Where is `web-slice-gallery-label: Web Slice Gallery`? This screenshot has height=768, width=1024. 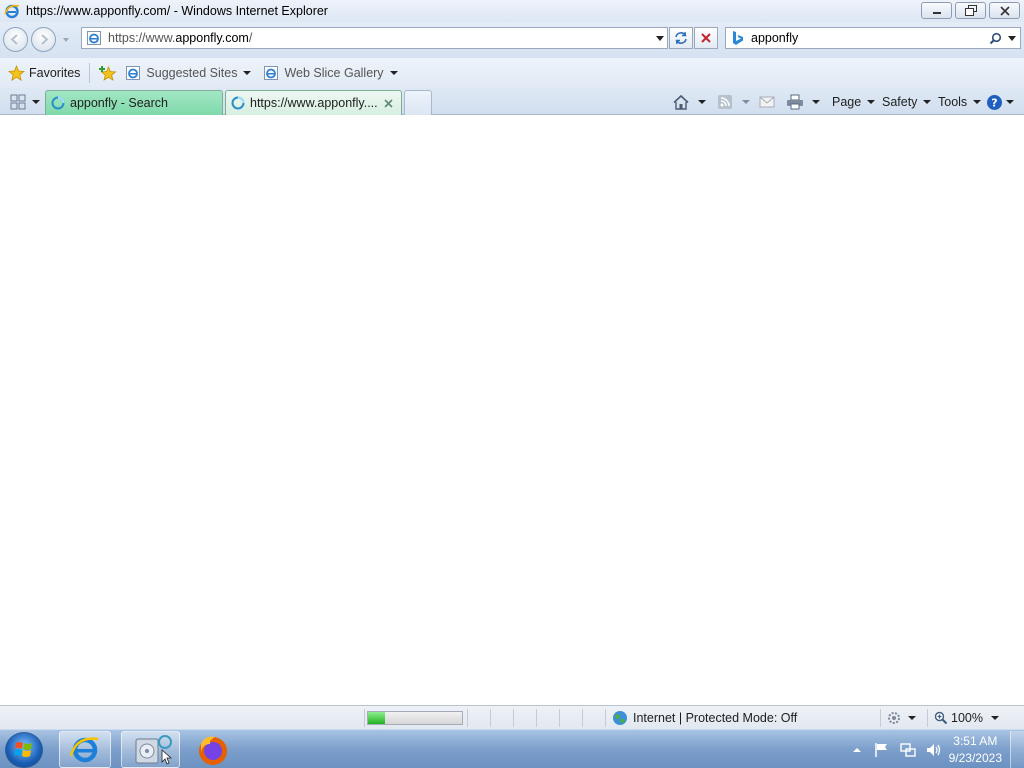 web-slice-gallery-label: Web Slice Gallery is located at coordinates (334, 73).